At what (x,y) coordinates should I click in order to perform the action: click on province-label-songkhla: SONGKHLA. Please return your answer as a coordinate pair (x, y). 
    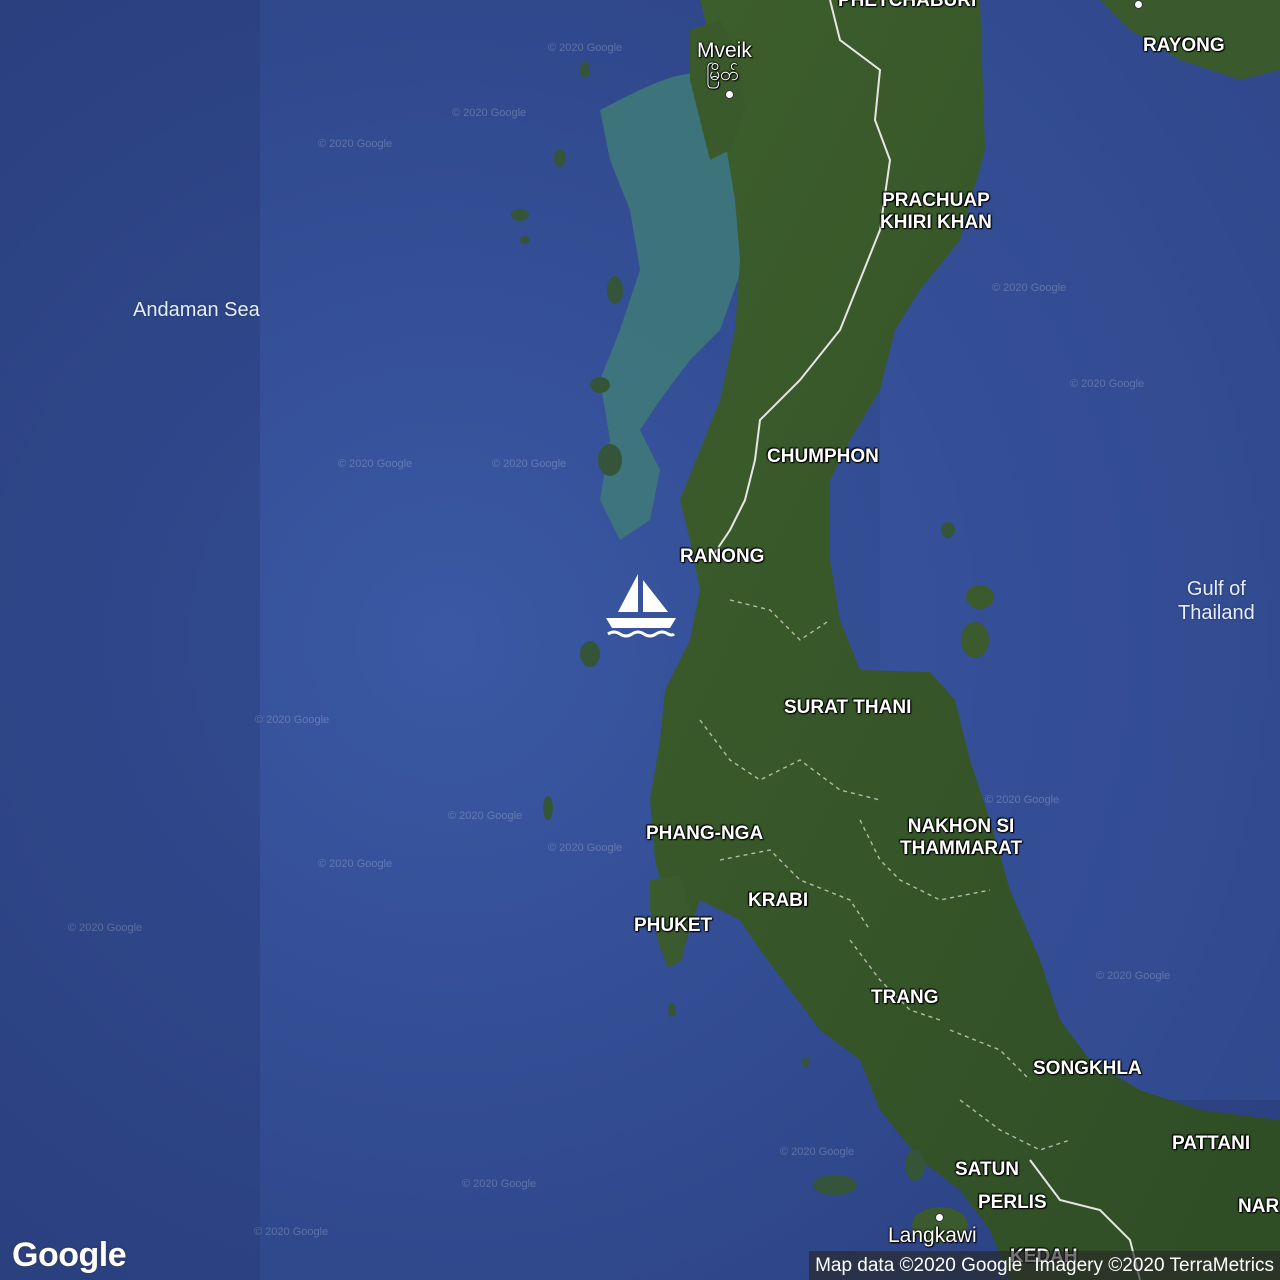
    Looking at the image, I should click on (1087, 1068).